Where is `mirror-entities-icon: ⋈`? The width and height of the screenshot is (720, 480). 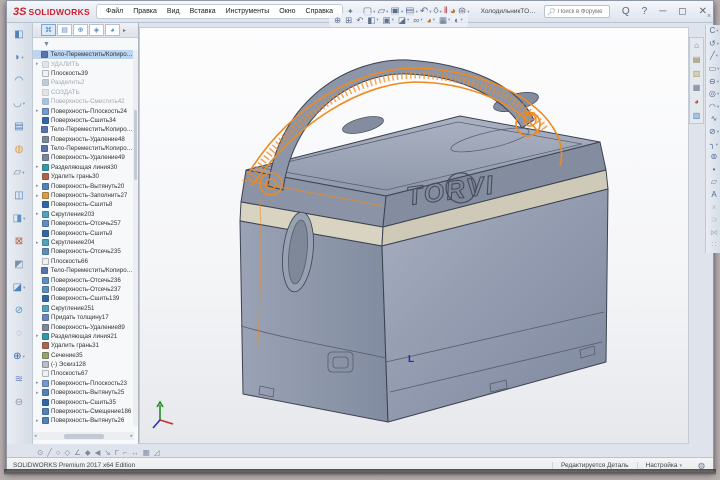 mirror-entities-icon: ⋈ is located at coordinates (713, 233).